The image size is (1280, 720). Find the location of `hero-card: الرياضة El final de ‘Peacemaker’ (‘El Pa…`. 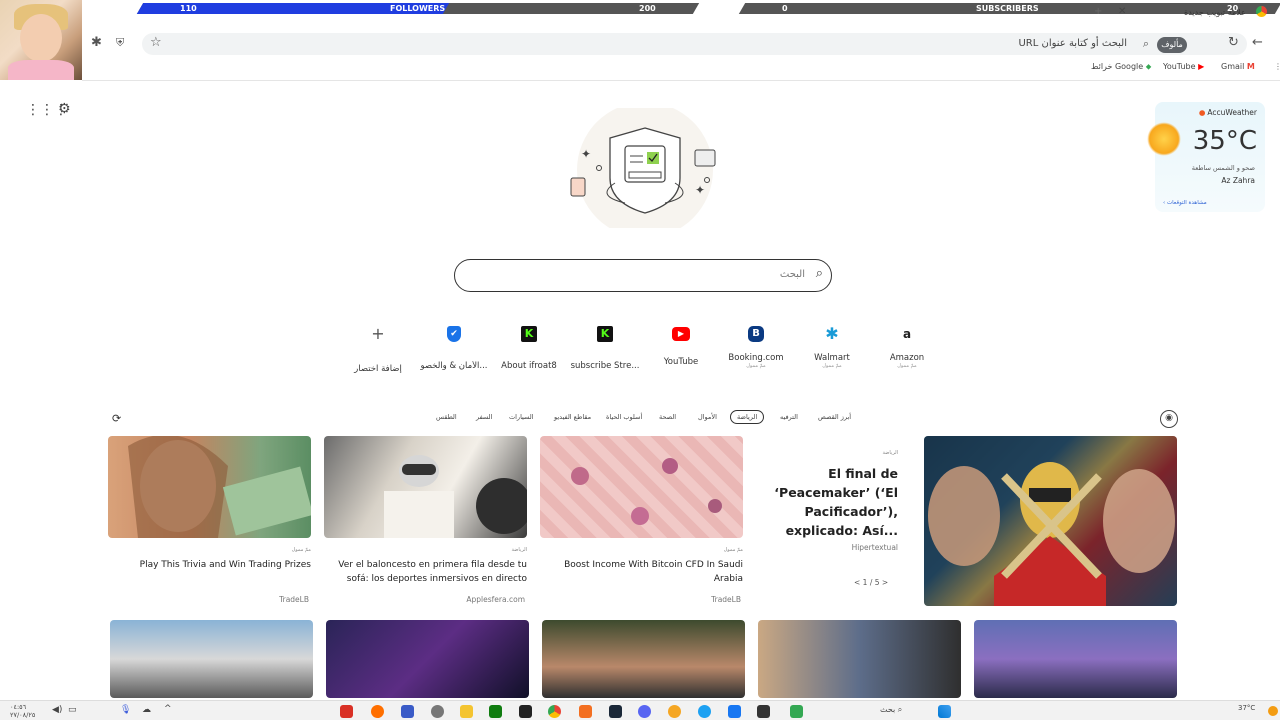

hero-card: الرياضة El final de ‘Peacemaker’ (‘El Pa… is located at coordinates (828, 525).